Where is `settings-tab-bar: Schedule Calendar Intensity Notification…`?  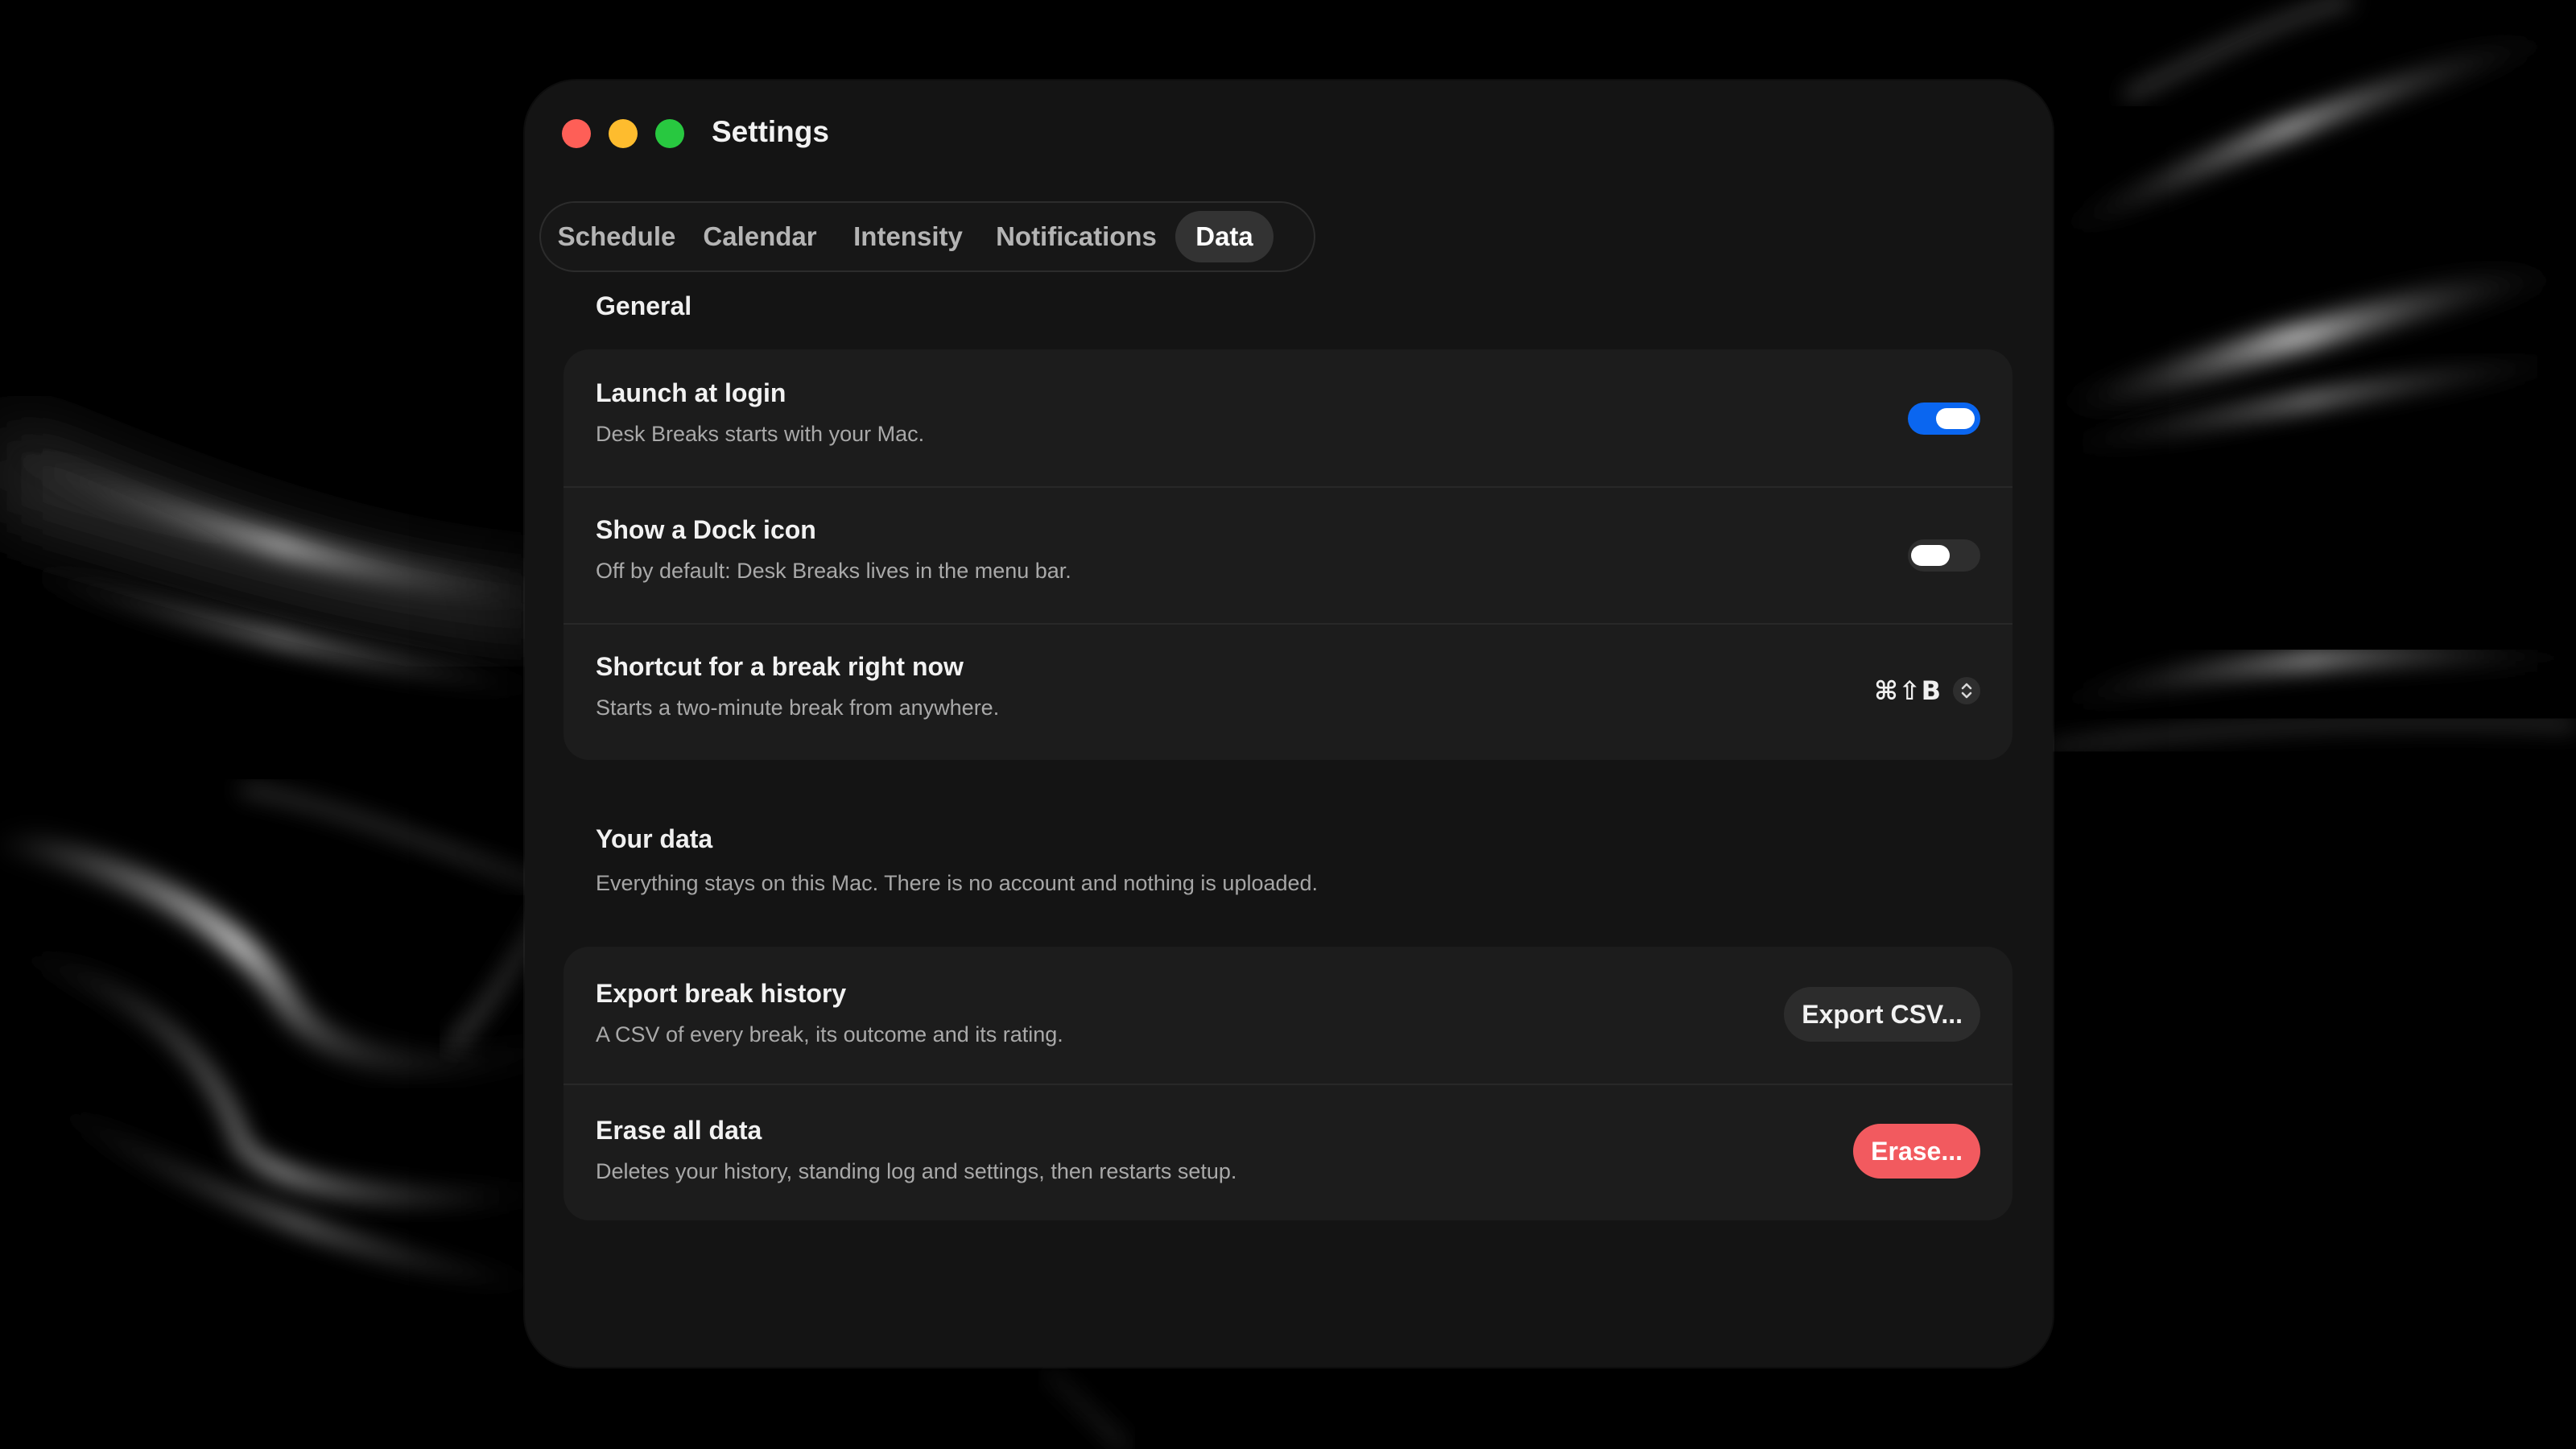
settings-tab-bar: Schedule Calendar Intensity Notification… is located at coordinates (927, 236).